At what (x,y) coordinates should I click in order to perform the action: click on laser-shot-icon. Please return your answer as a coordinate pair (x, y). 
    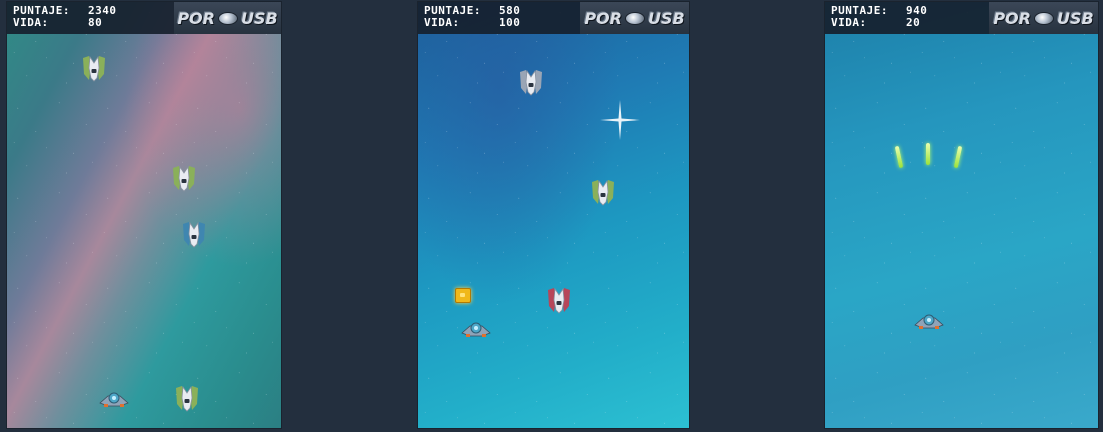
    Looking at the image, I should click on (928, 154).